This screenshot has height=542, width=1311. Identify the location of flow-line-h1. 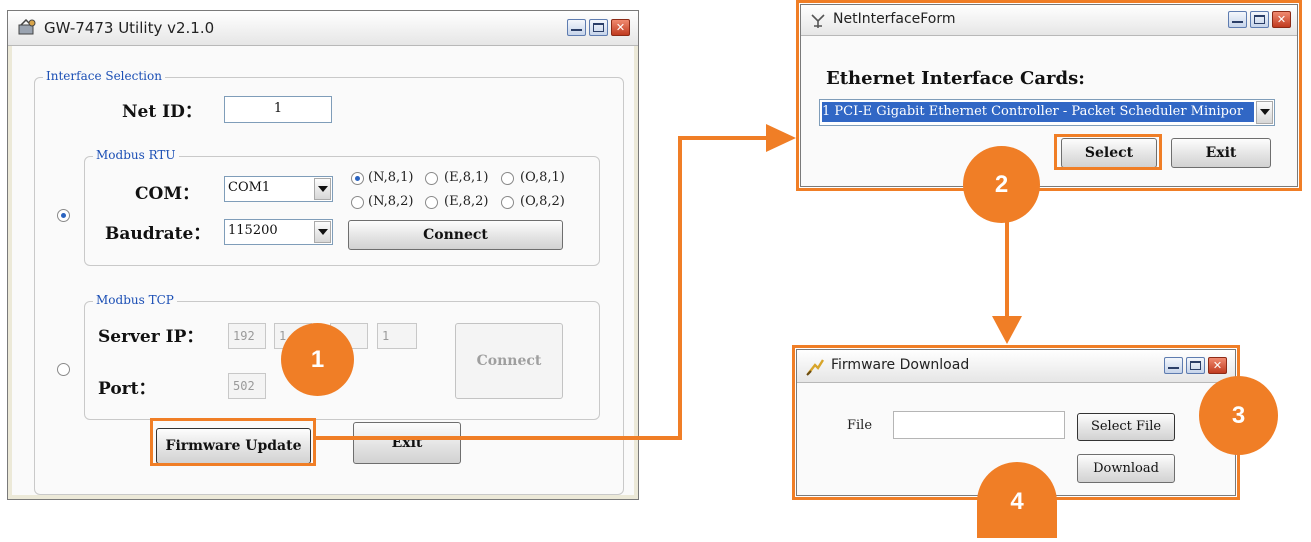
(498, 438).